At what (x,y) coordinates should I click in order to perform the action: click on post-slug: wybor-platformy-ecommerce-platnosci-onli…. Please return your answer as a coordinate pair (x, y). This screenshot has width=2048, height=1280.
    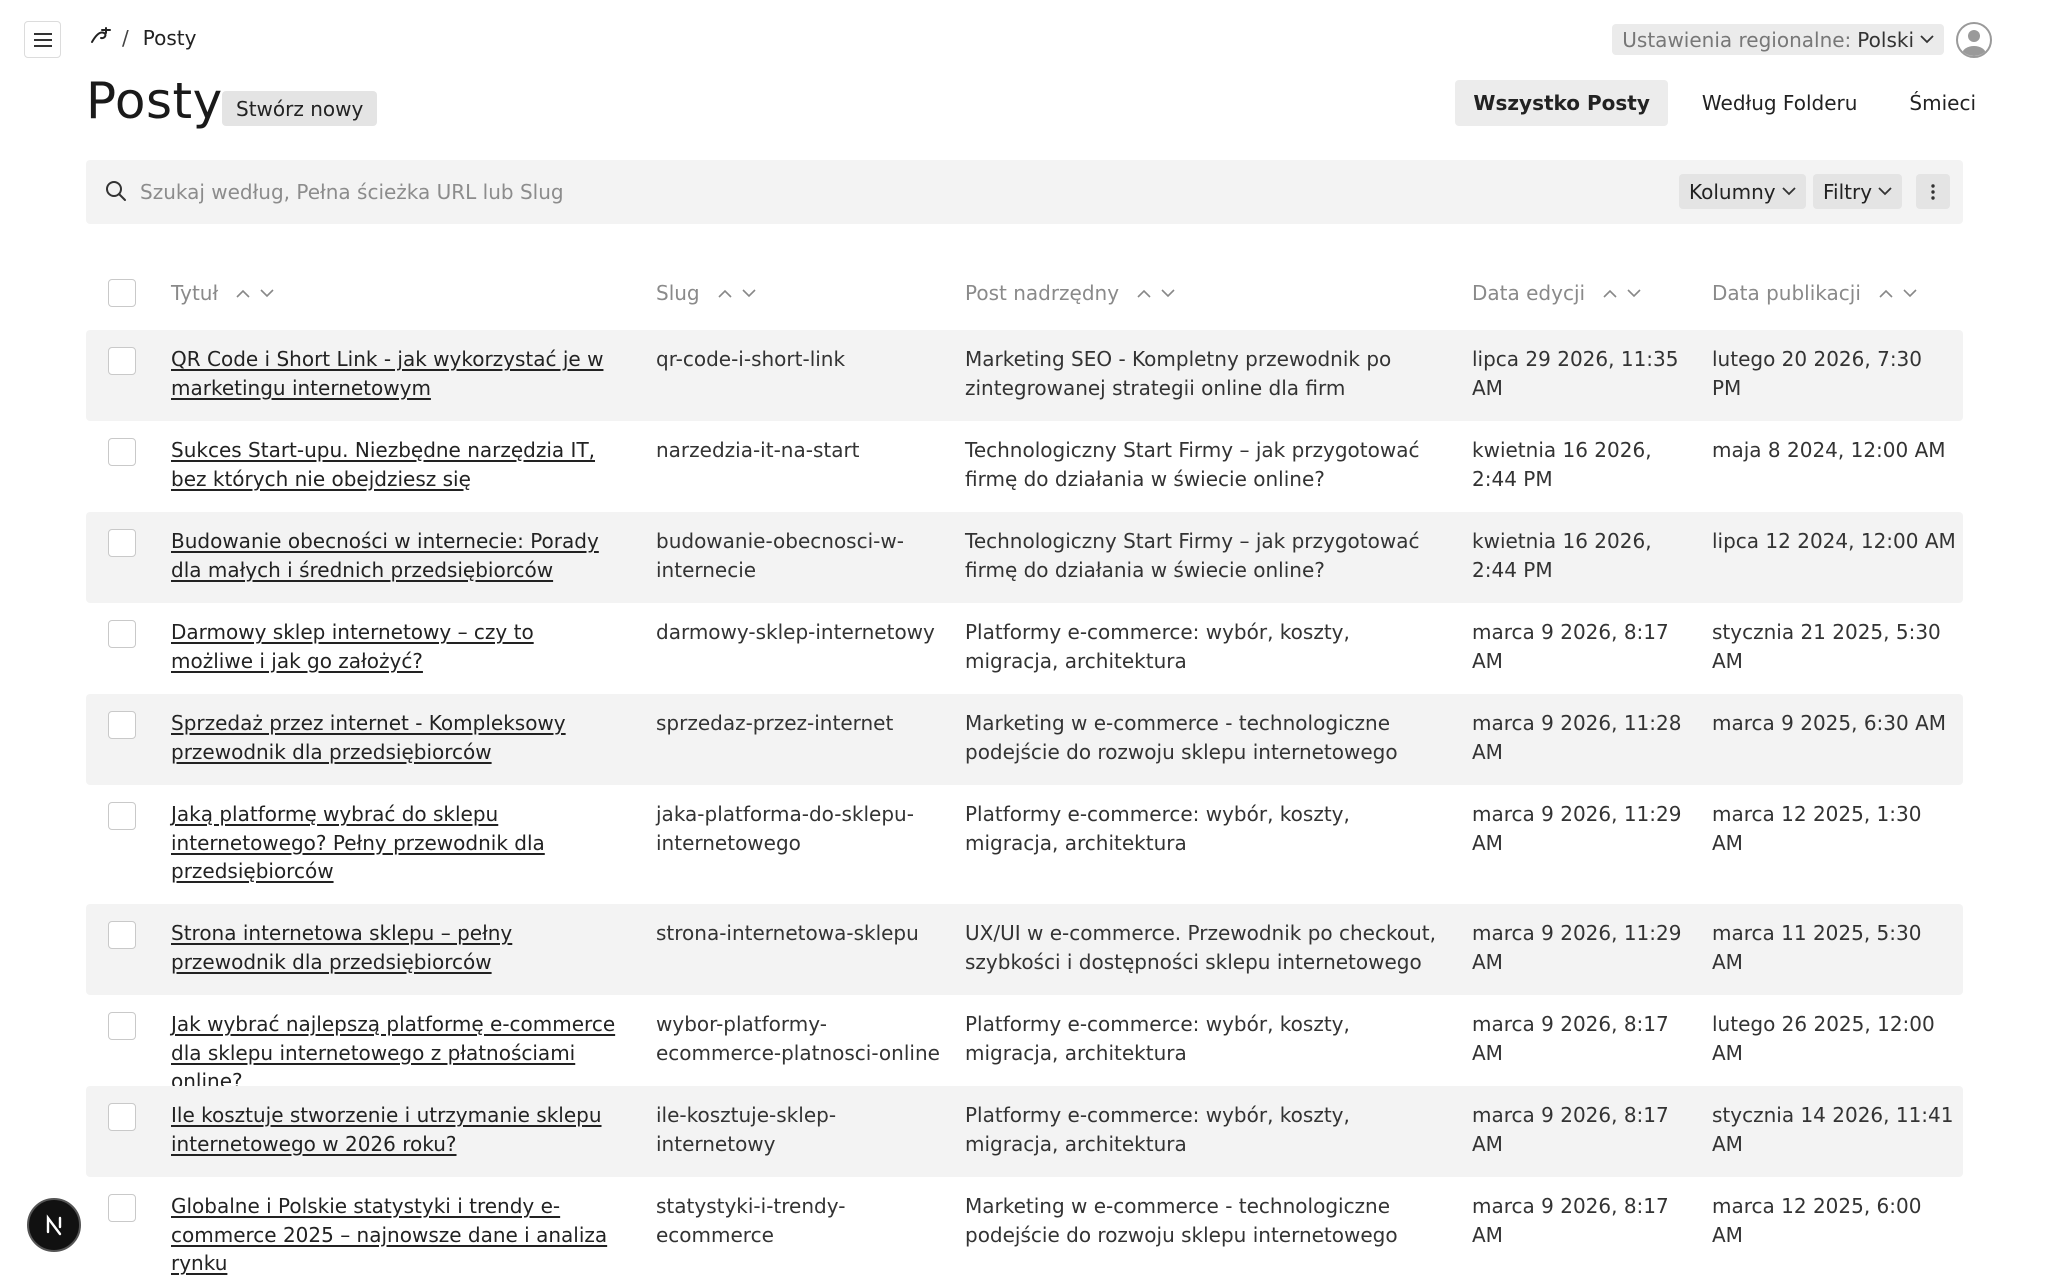
    Looking at the image, I should click on (798, 1038).